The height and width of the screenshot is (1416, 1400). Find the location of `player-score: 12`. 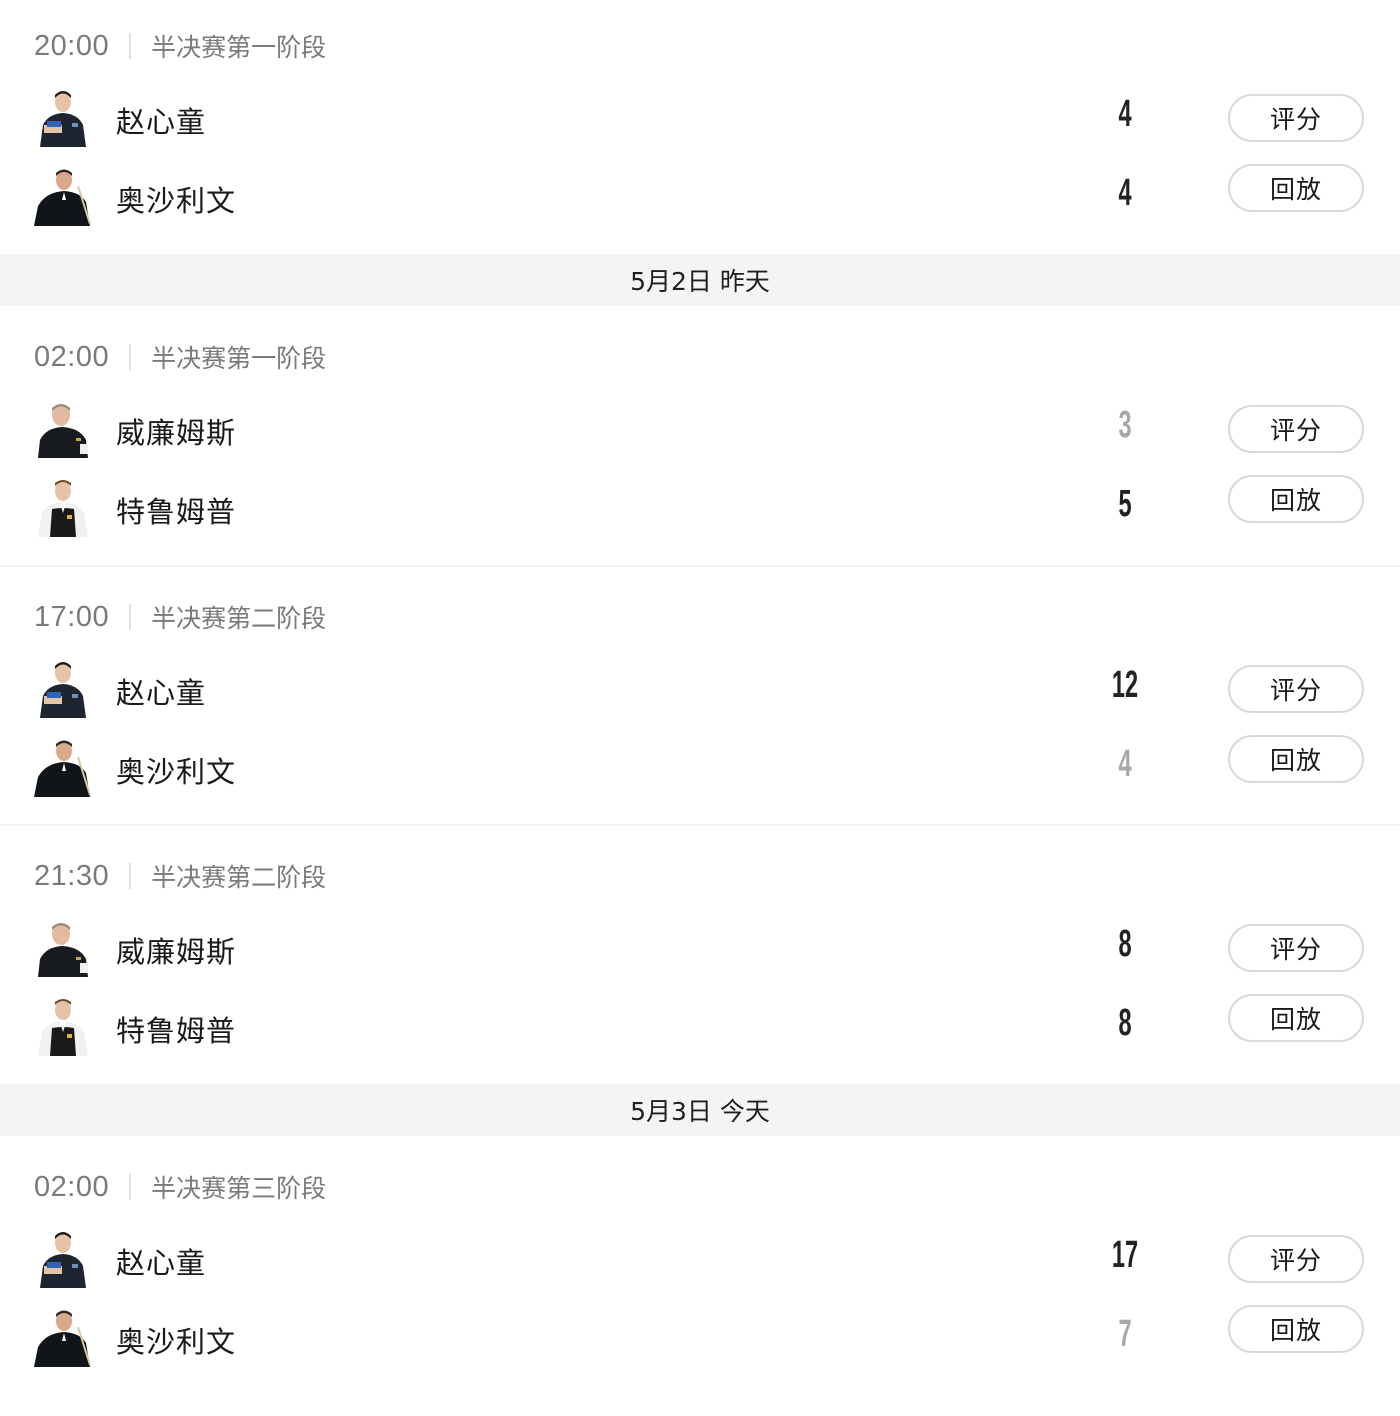

player-score: 12 is located at coordinates (1125, 685).